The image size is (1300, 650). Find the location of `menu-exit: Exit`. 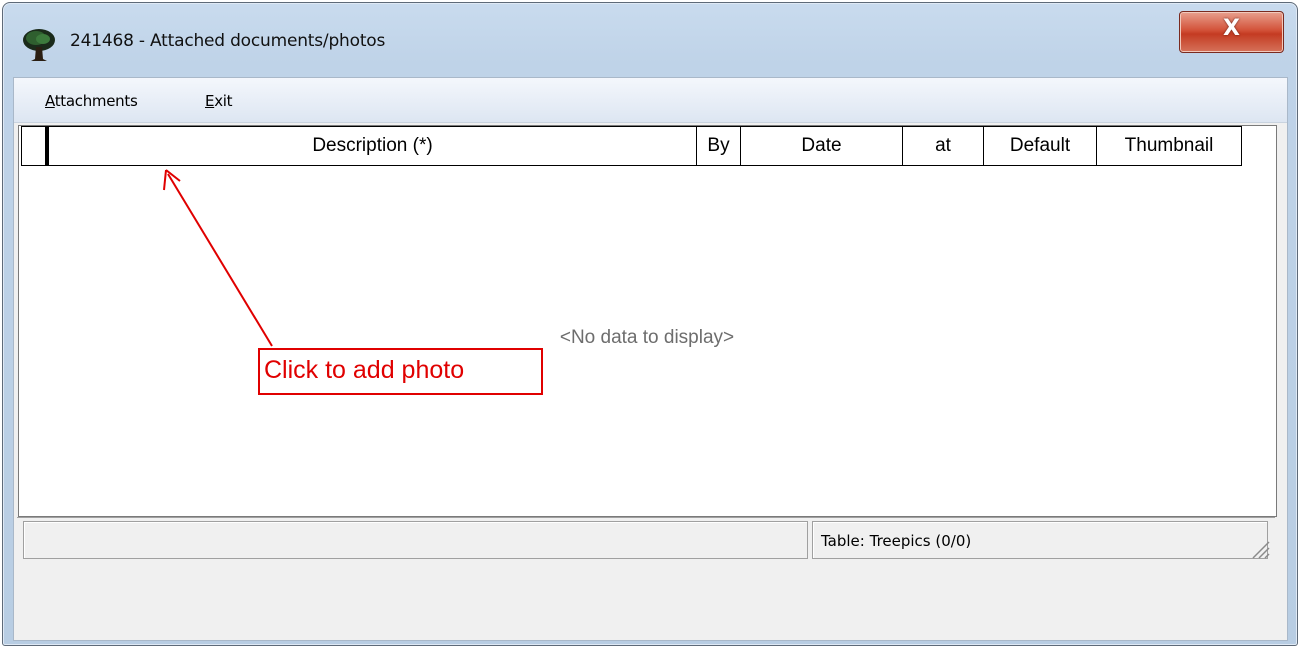

menu-exit: Exit is located at coordinates (219, 101).